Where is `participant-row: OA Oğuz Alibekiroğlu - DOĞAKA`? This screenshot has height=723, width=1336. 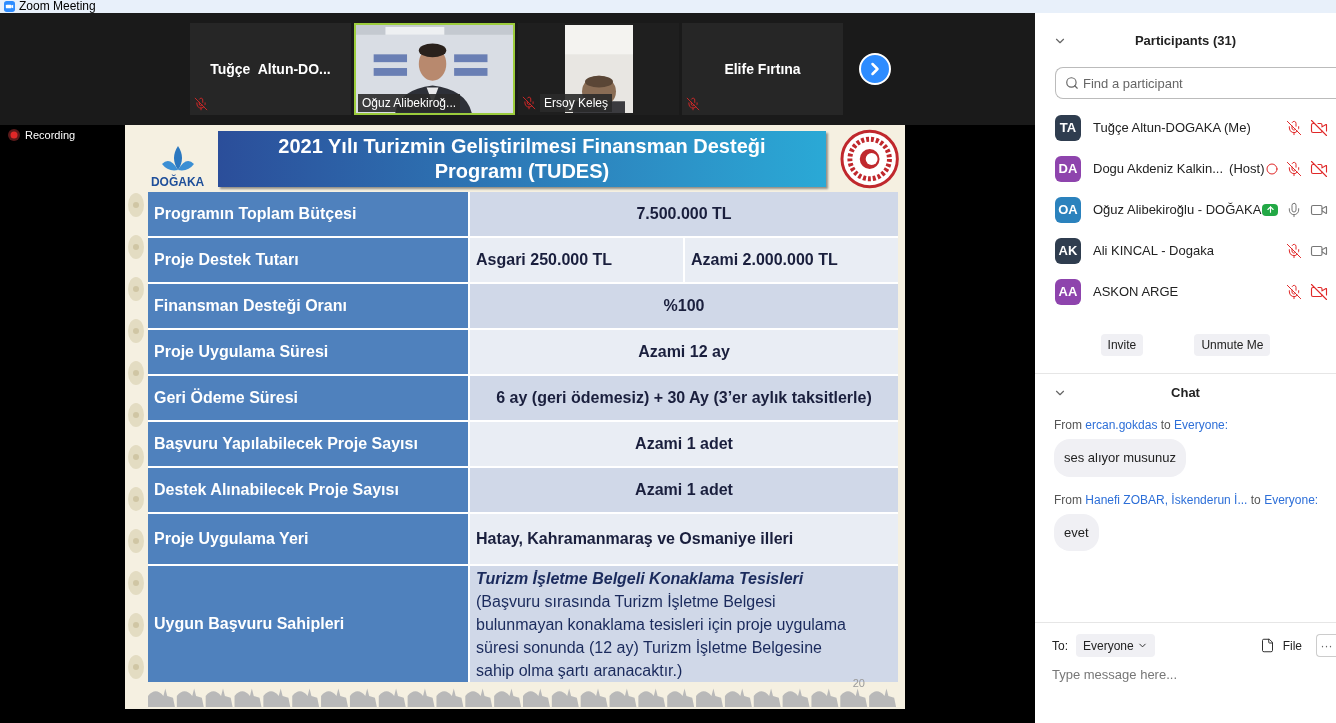
participant-row: OA Oğuz Alibekiroğlu - DOĞAKA is located at coordinates (1185, 209).